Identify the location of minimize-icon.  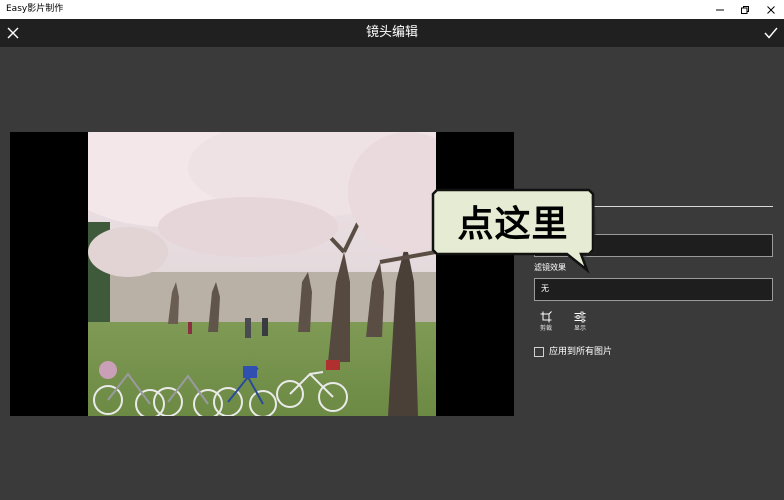
(720, 9).